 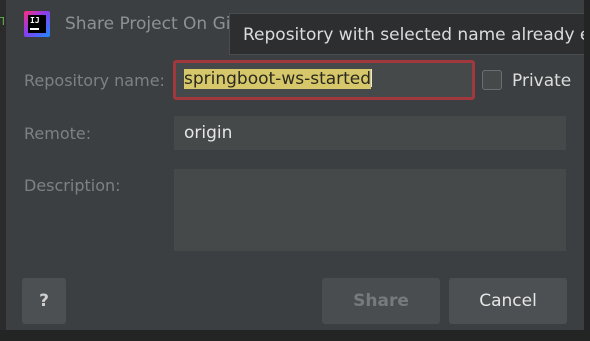 What do you see at coordinates (58, 133) in the screenshot?
I see `remote-label: Remote:` at bounding box center [58, 133].